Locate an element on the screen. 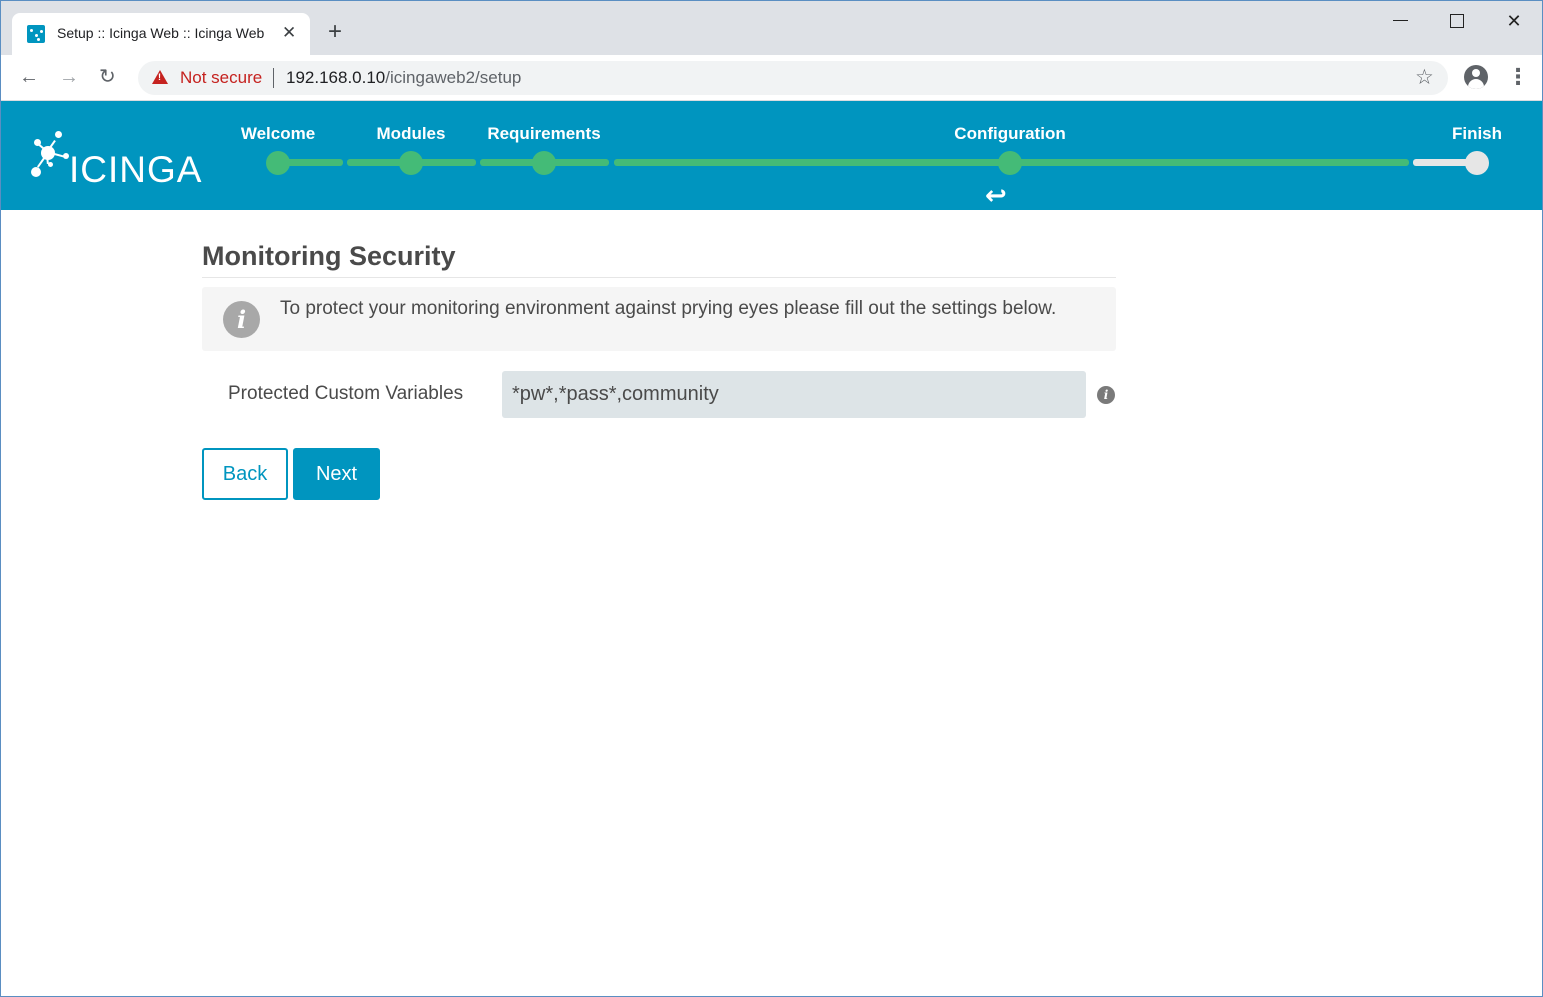 The height and width of the screenshot is (997, 1543). account-icon is located at coordinates (1476, 77).